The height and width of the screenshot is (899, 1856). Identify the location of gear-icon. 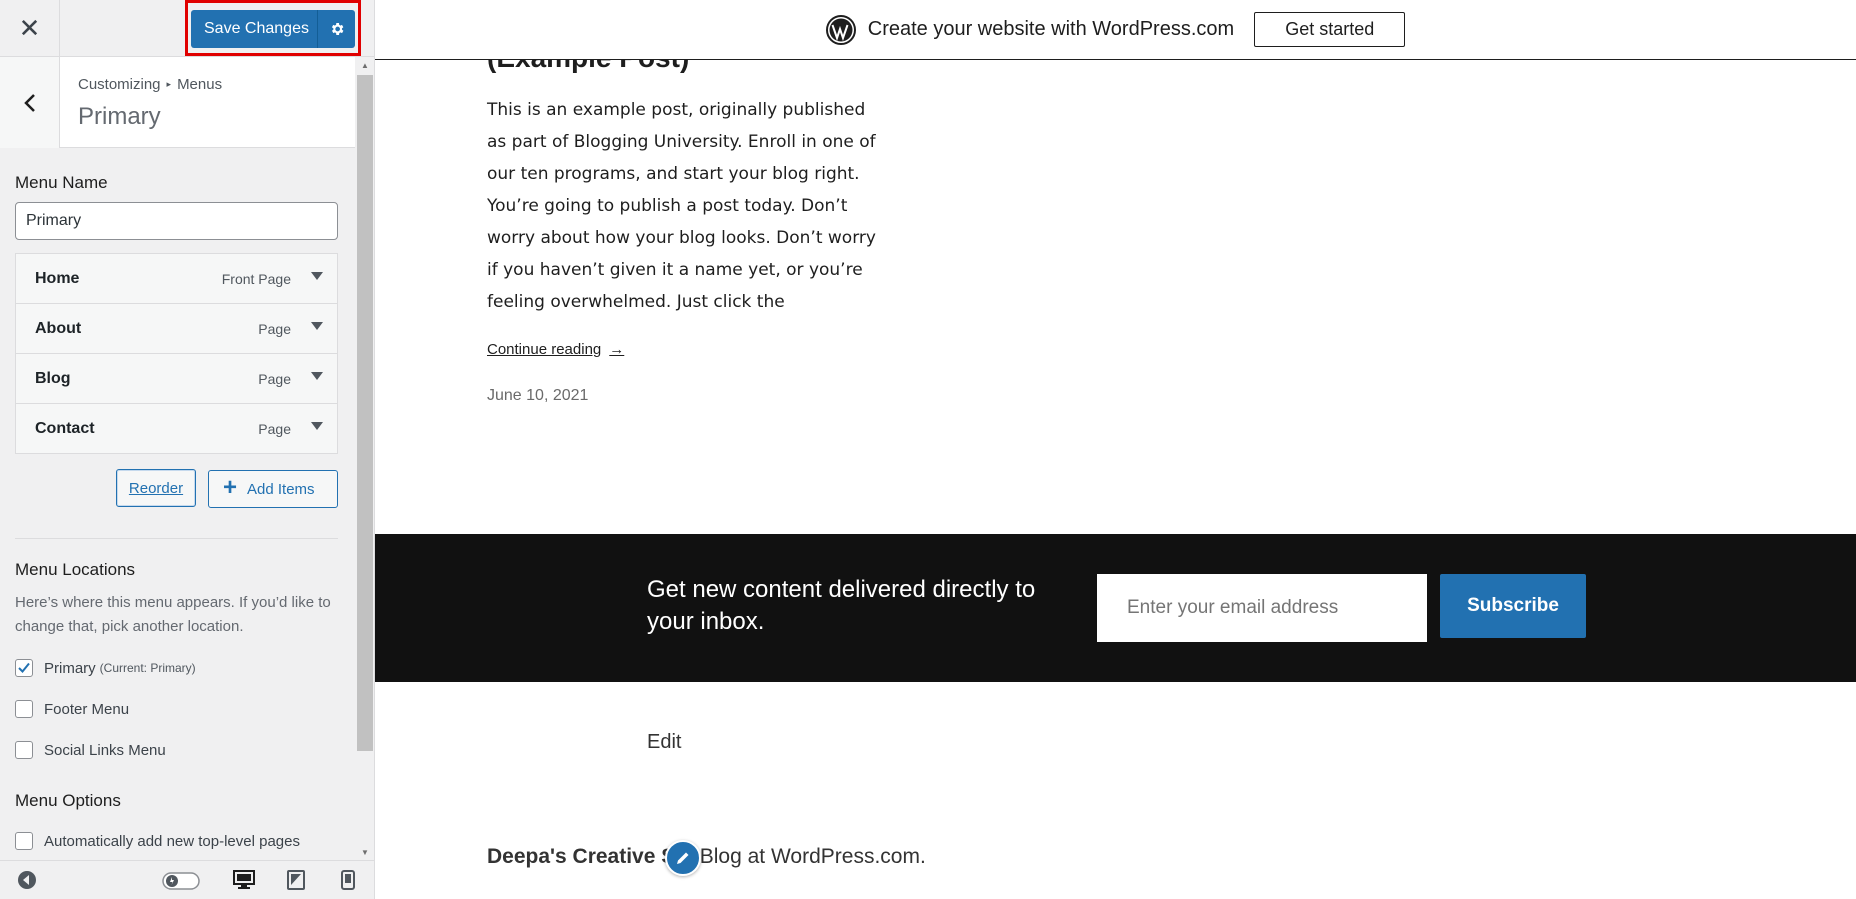
(337, 29).